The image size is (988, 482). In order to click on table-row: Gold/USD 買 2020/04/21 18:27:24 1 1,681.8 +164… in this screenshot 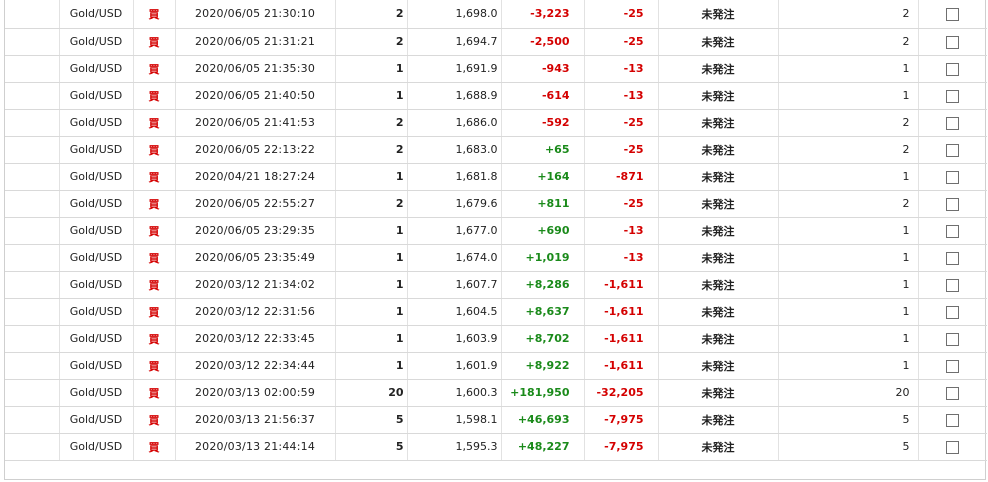, I will do `click(496, 177)`.